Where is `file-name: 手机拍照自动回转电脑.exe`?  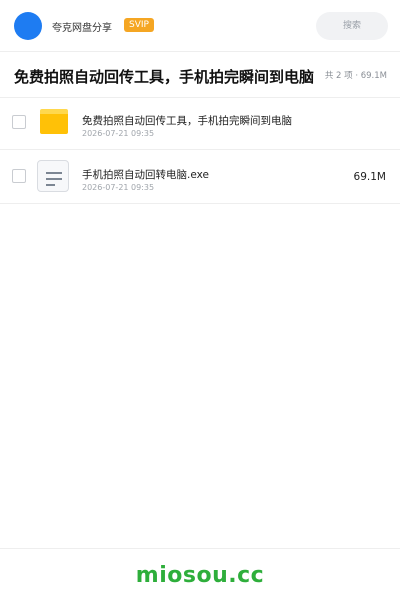
file-name: 手机拍照自动回转电脑.exe is located at coordinates (145, 174).